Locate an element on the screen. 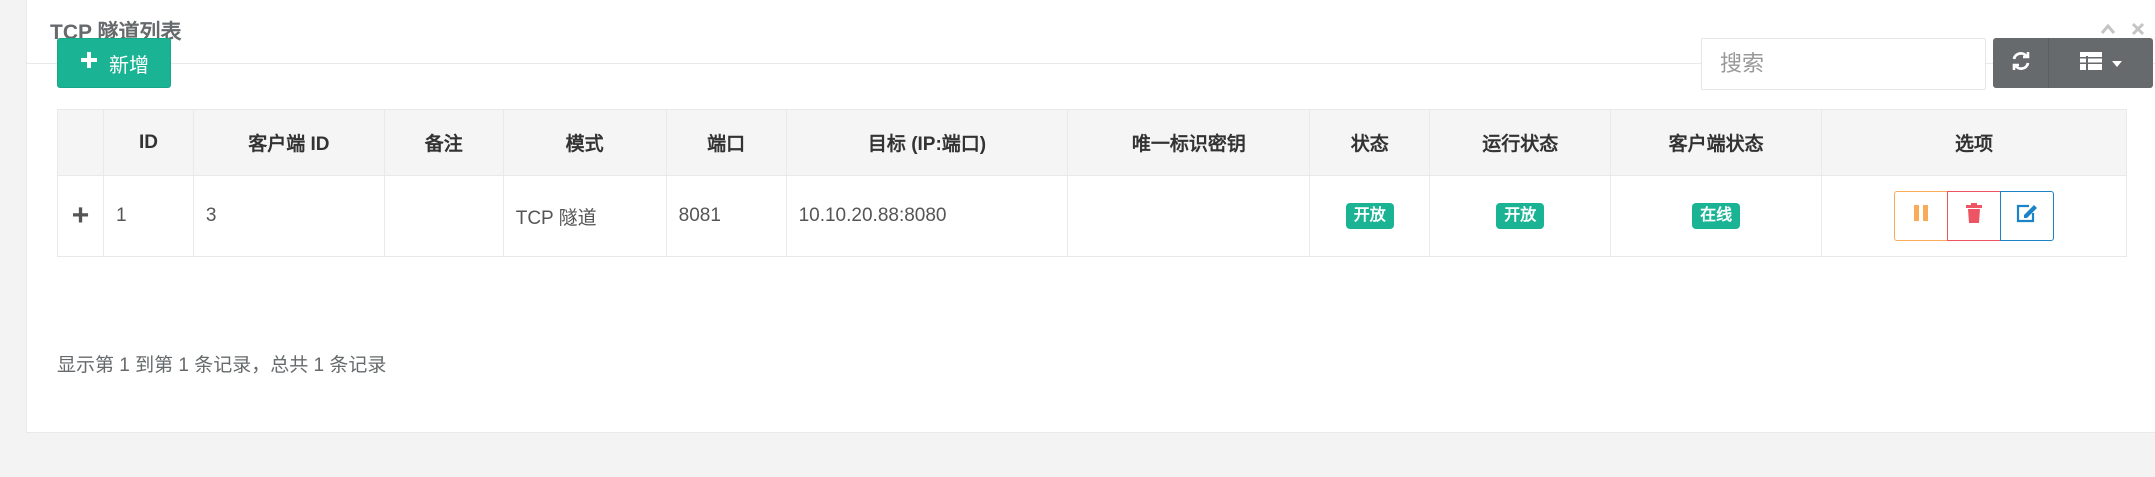  table-toolbar-buttons is located at coordinates (2073, 63).